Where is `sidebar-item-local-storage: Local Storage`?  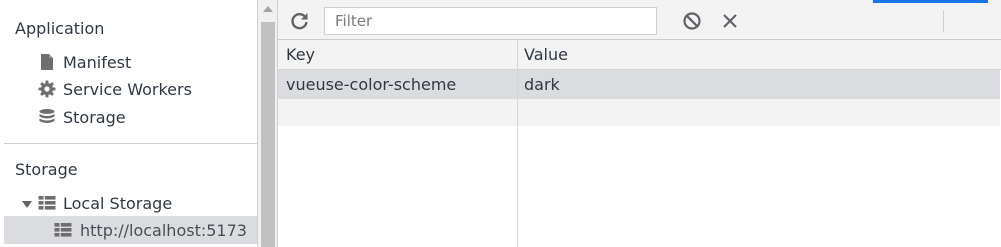
sidebar-item-local-storage: Local Storage is located at coordinates (128, 203).